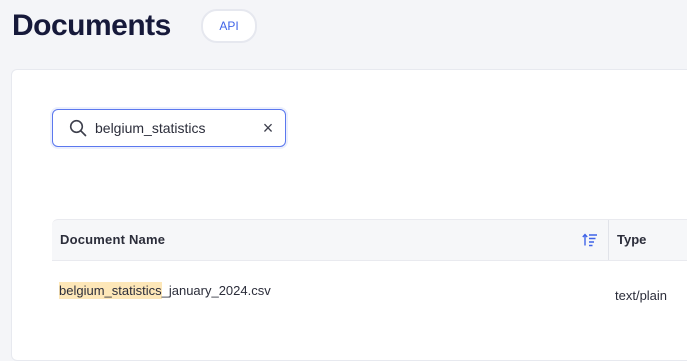 Image resolution: width=687 pixels, height=361 pixels. What do you see at coordinates (268, 128) in the screenshot?
I see `clear-search-icon: ×` at bounding box center [268, 128].